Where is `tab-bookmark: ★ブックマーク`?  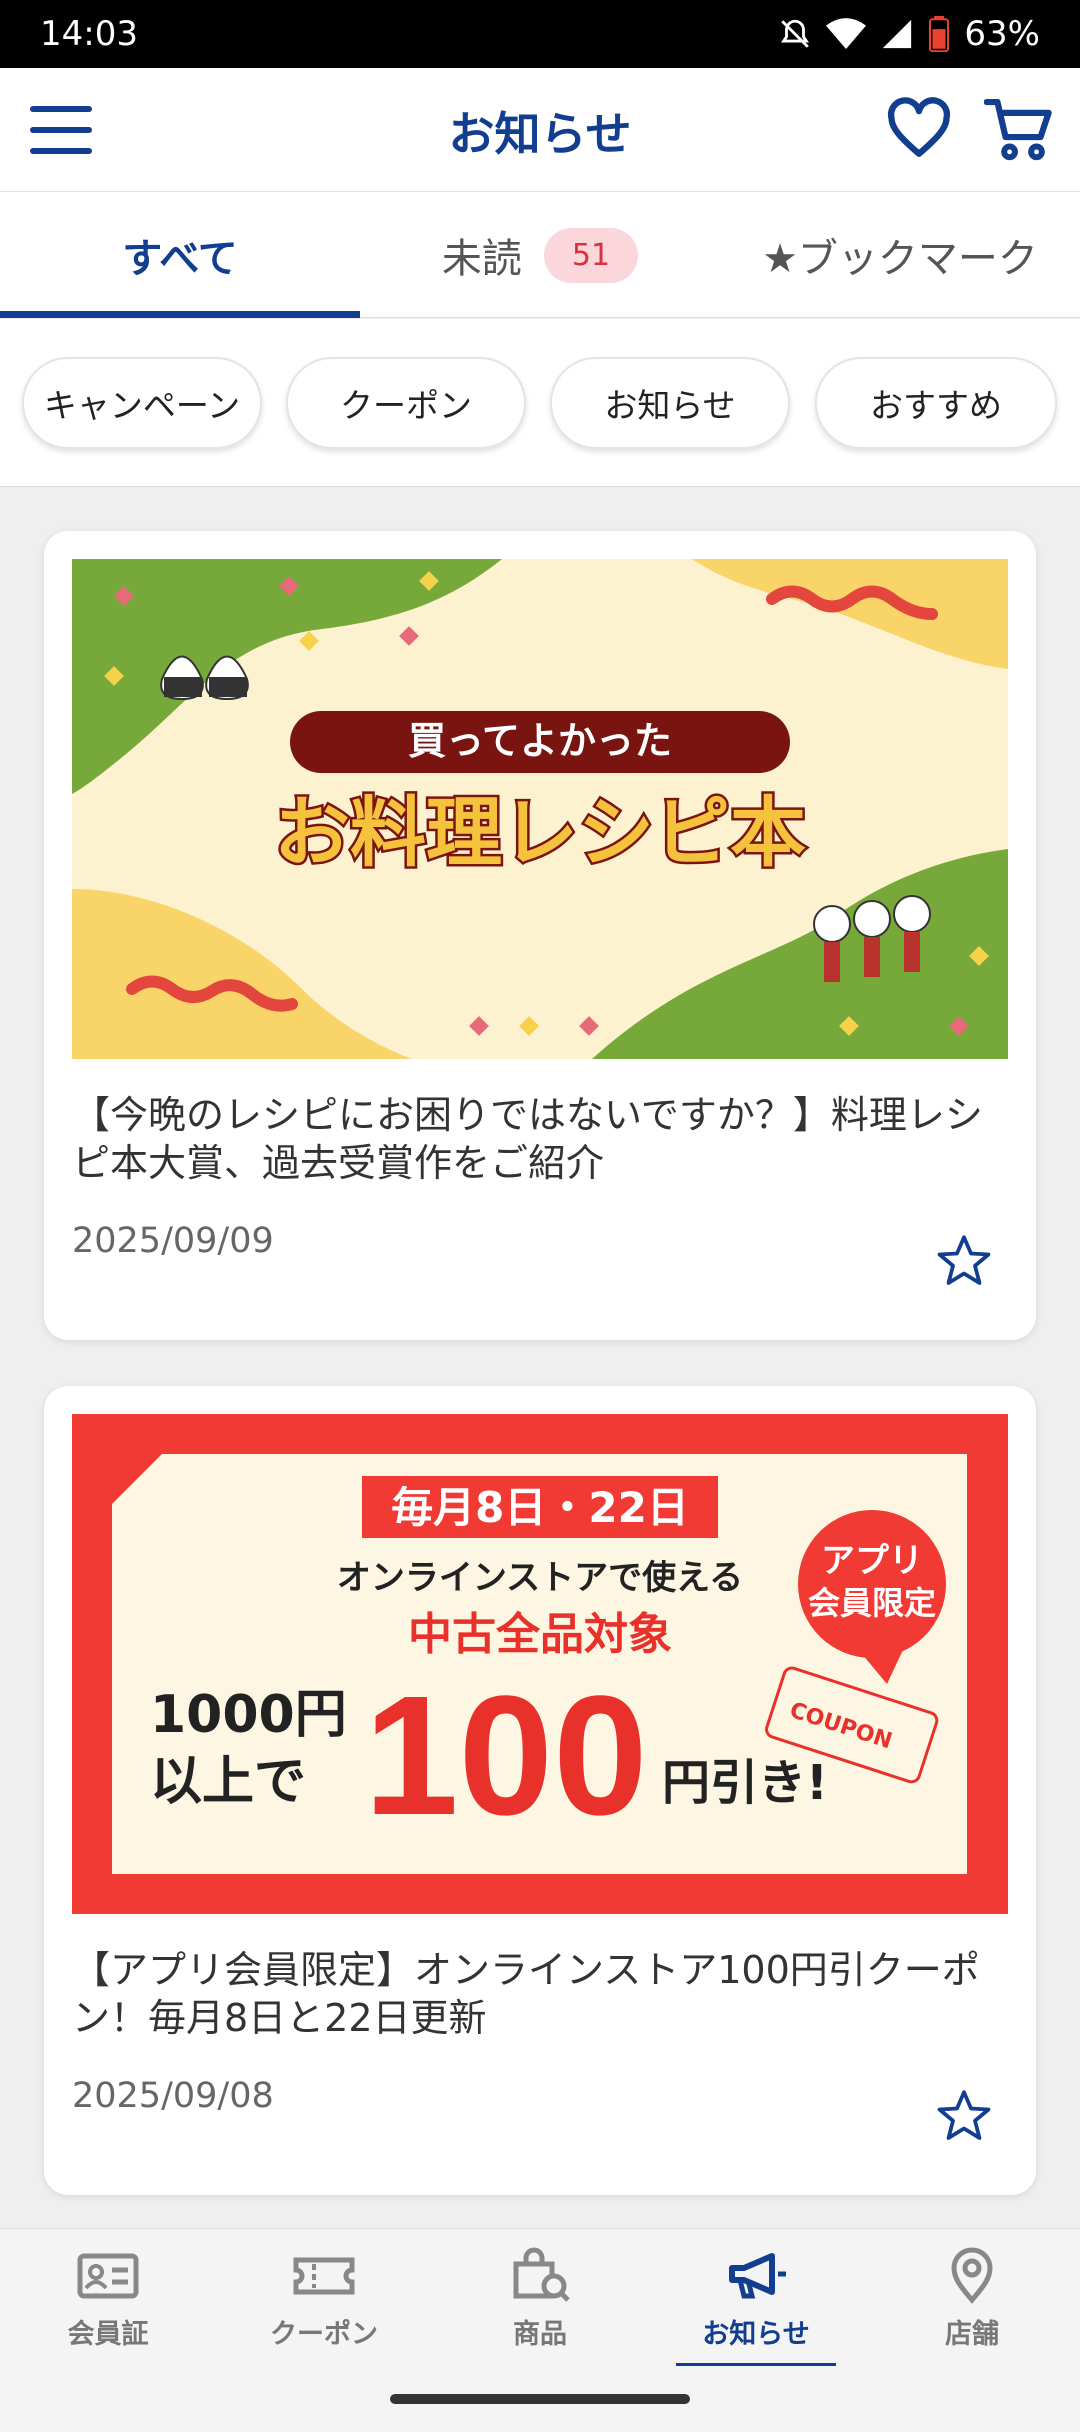 tab-bookmark: ★ブックマーク is located at coordinates (900, 255).